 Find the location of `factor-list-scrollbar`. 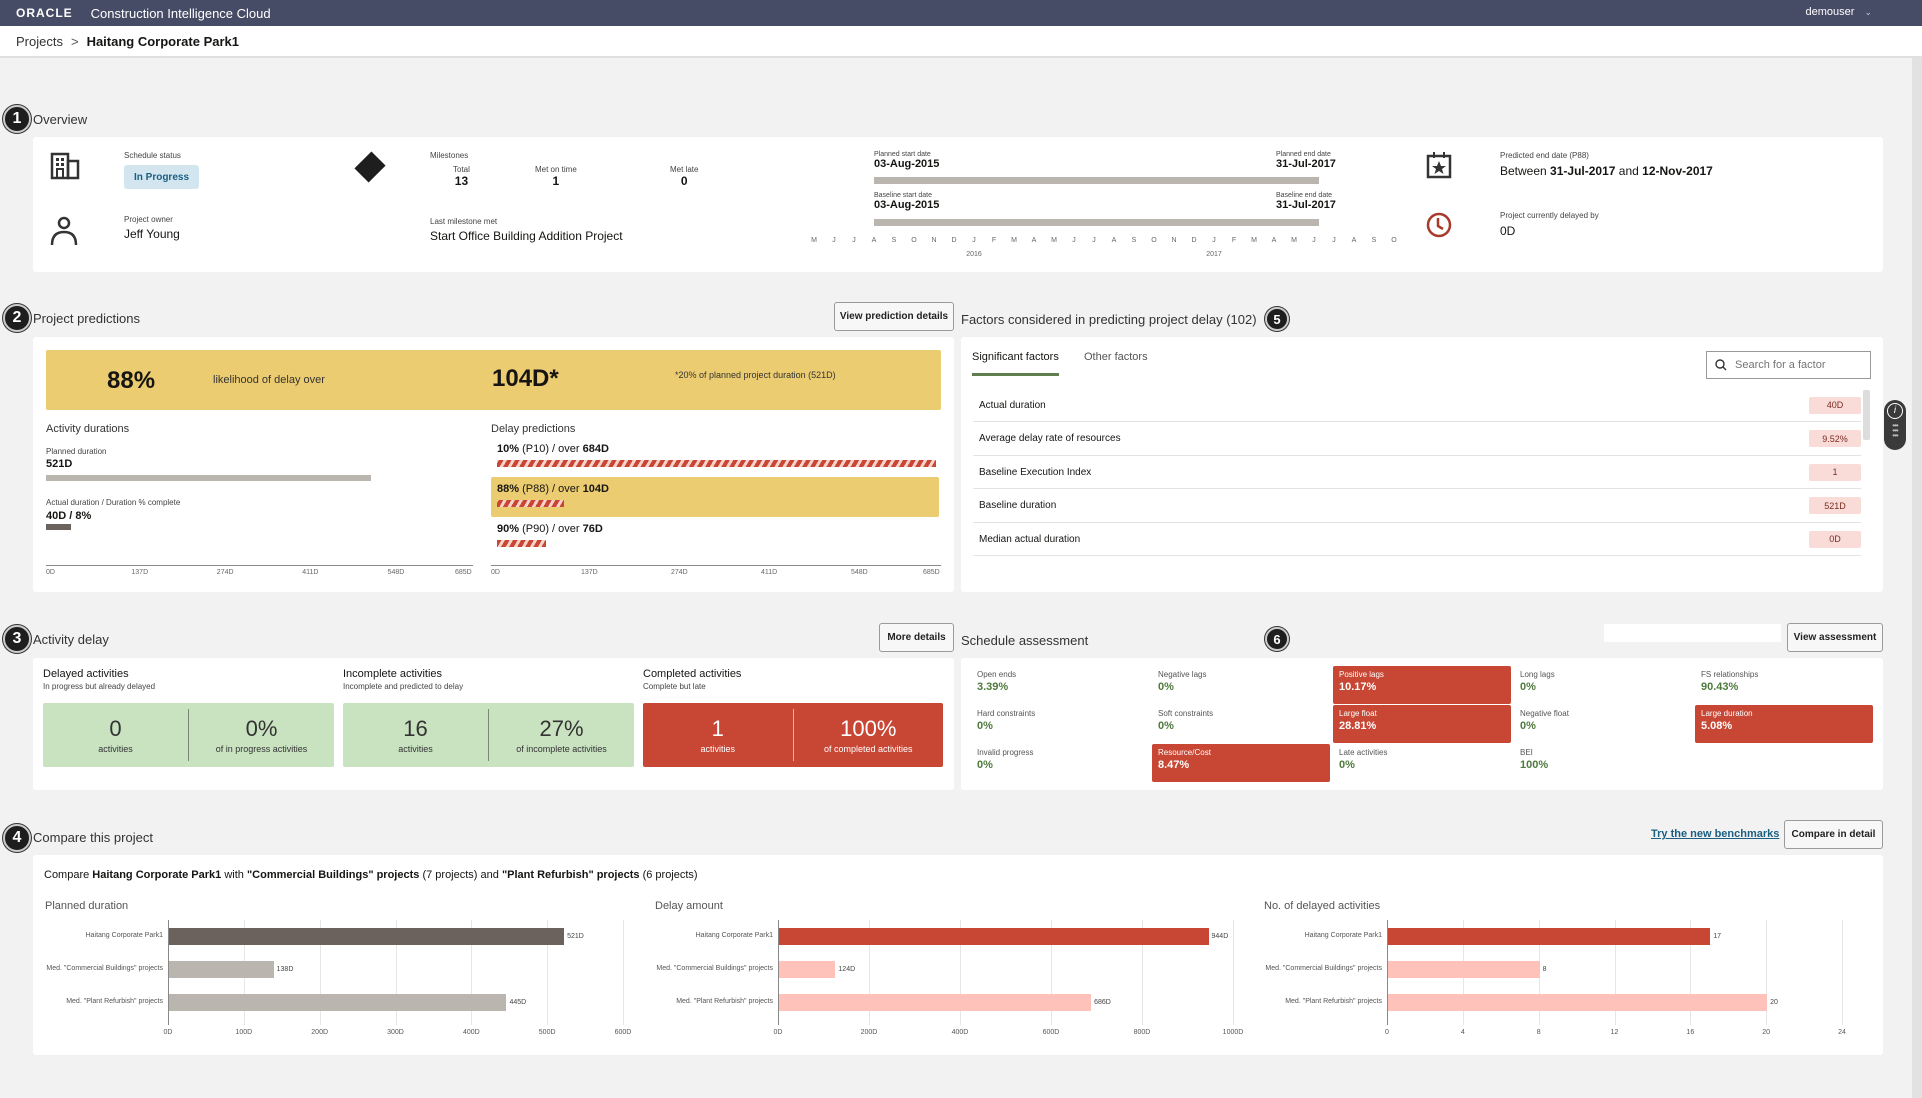

factor-list-scrollbar is located at coordinates (1866, 415).